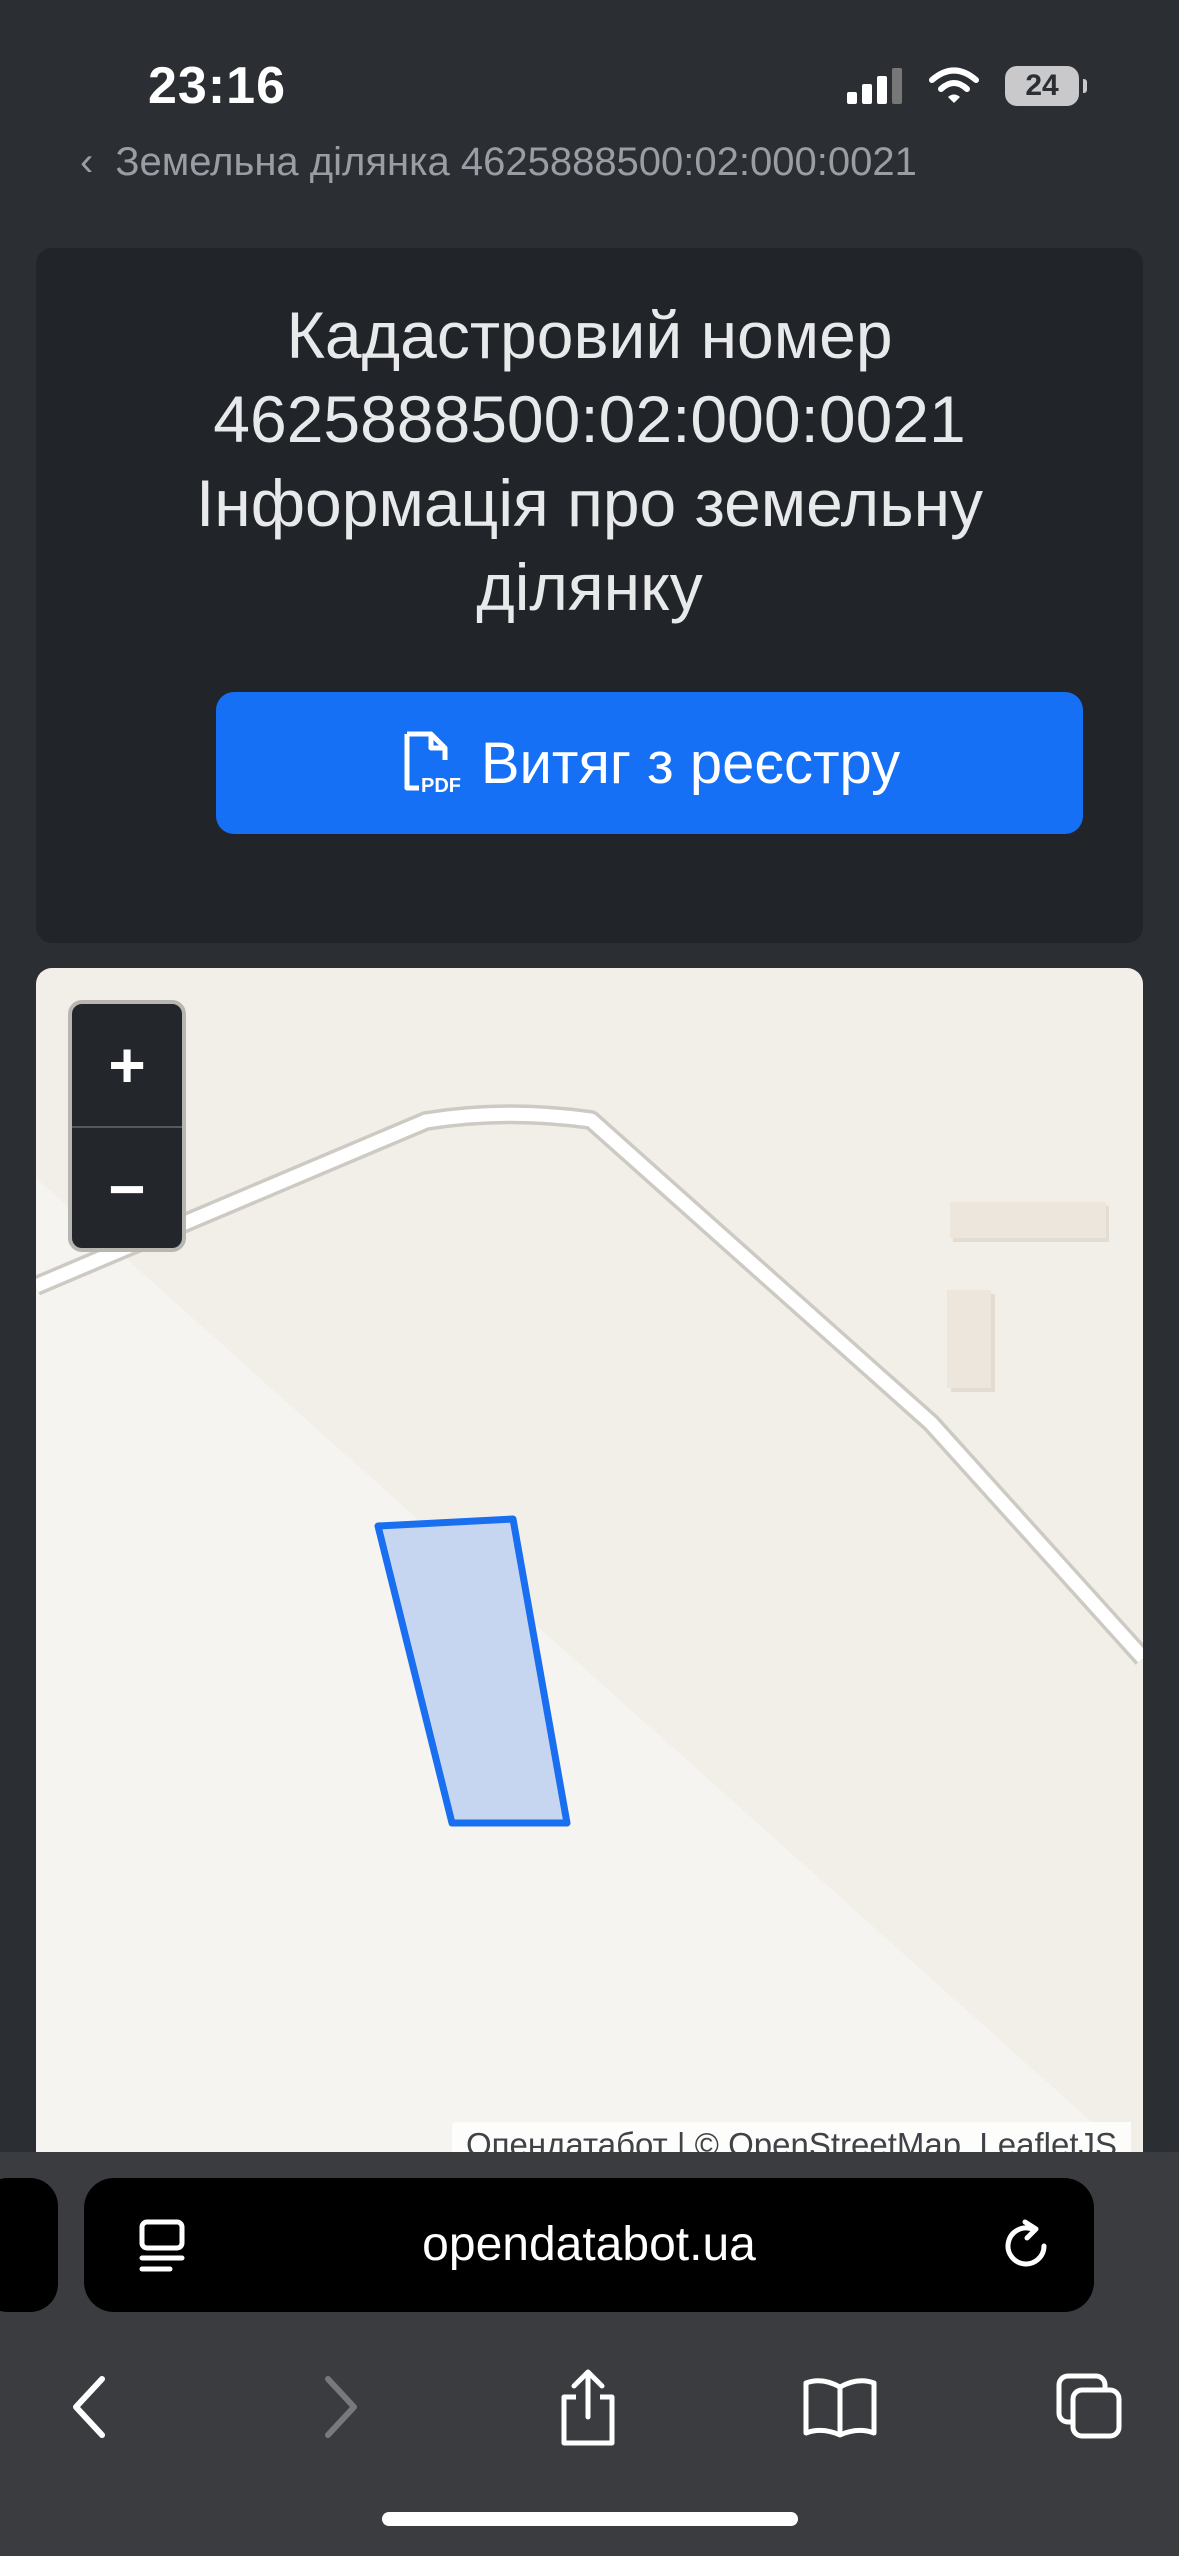 This screenshot has height=2556, width=1179. I want to click on share-icon, so click(588, 2407).